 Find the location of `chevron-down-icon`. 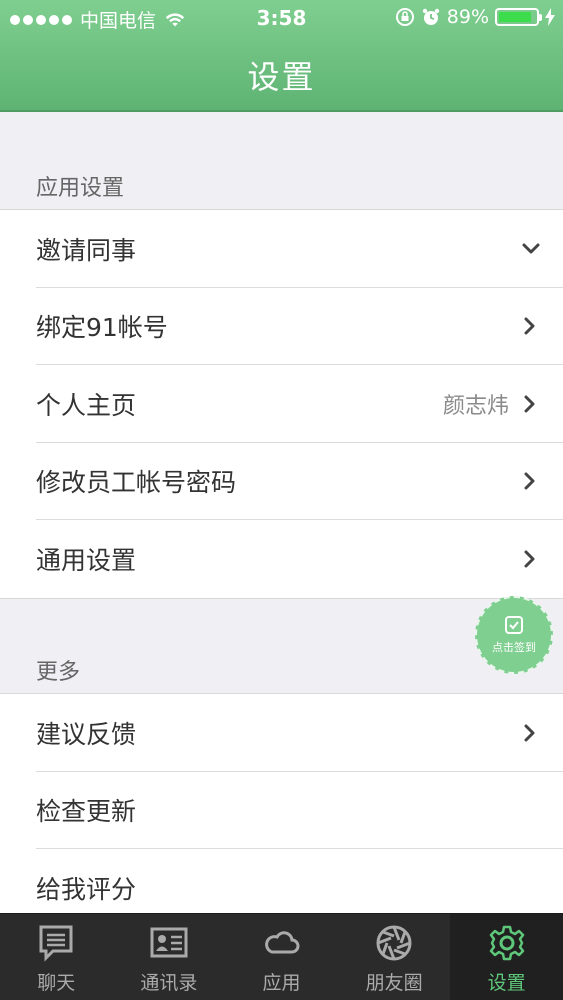

chevron-down-icon is located at coordinates (531, 248).